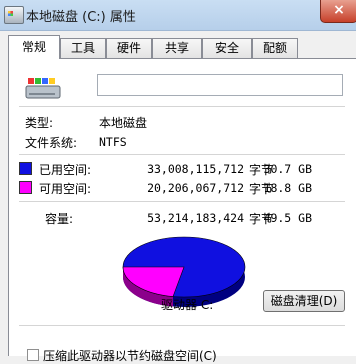  Describe the element at coordinates (65, 170) in the screenshot. I see `used-space-label: 已用空间:` at that location.